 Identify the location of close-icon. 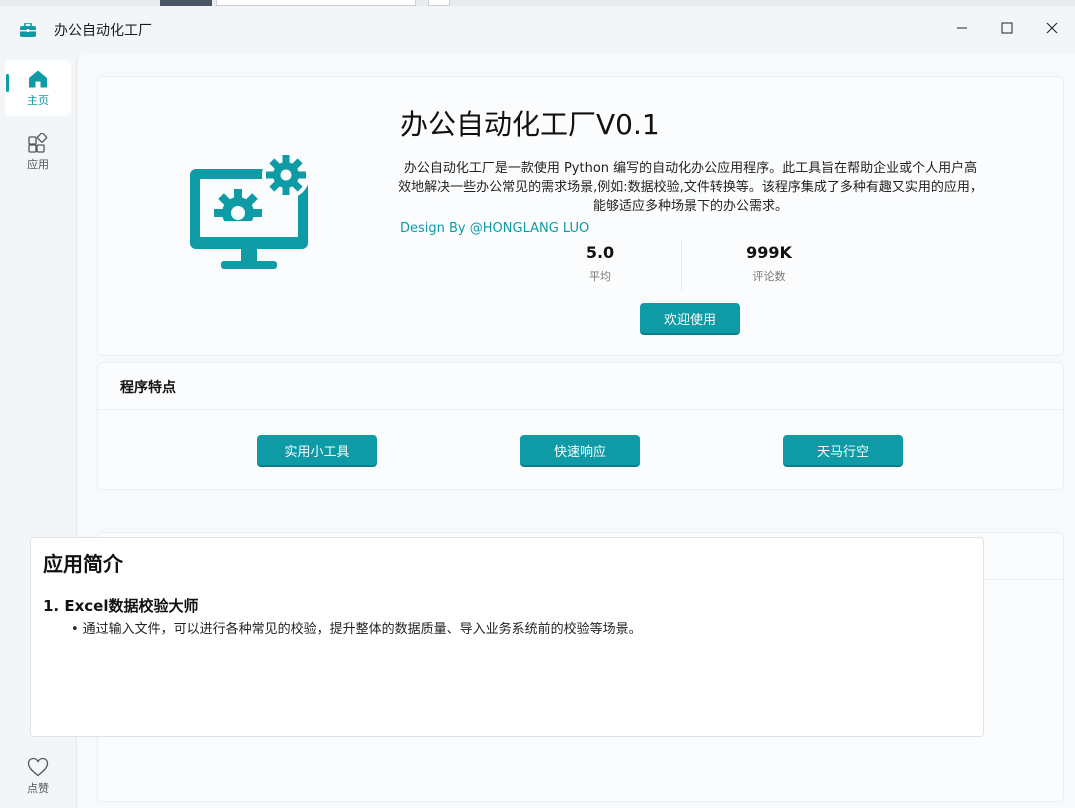
(1052, 28).